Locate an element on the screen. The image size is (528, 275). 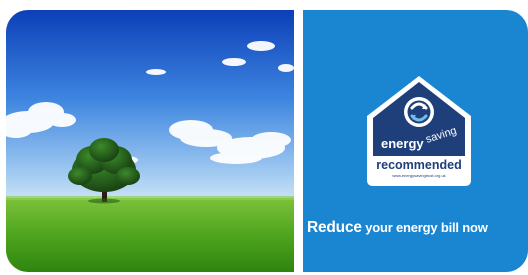
tagline-rest: your energy bill now is located at coordinates (424, 227).